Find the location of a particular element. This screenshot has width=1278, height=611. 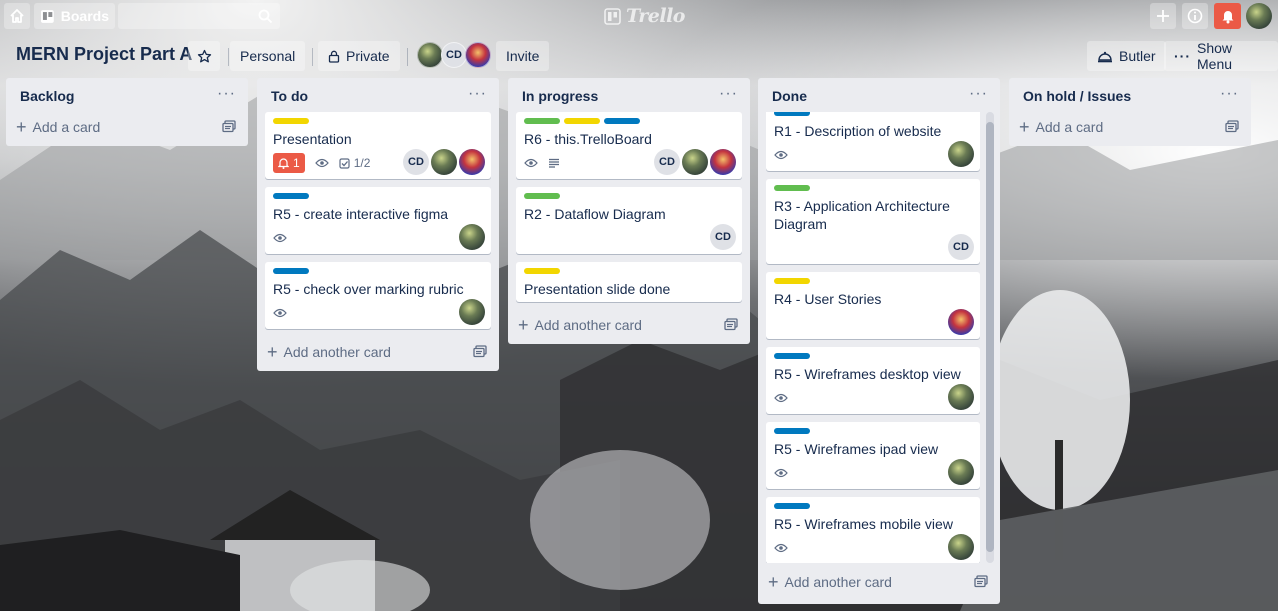

card-title: R2 - Dataflow Diagram is located at coordinates (595, 214).